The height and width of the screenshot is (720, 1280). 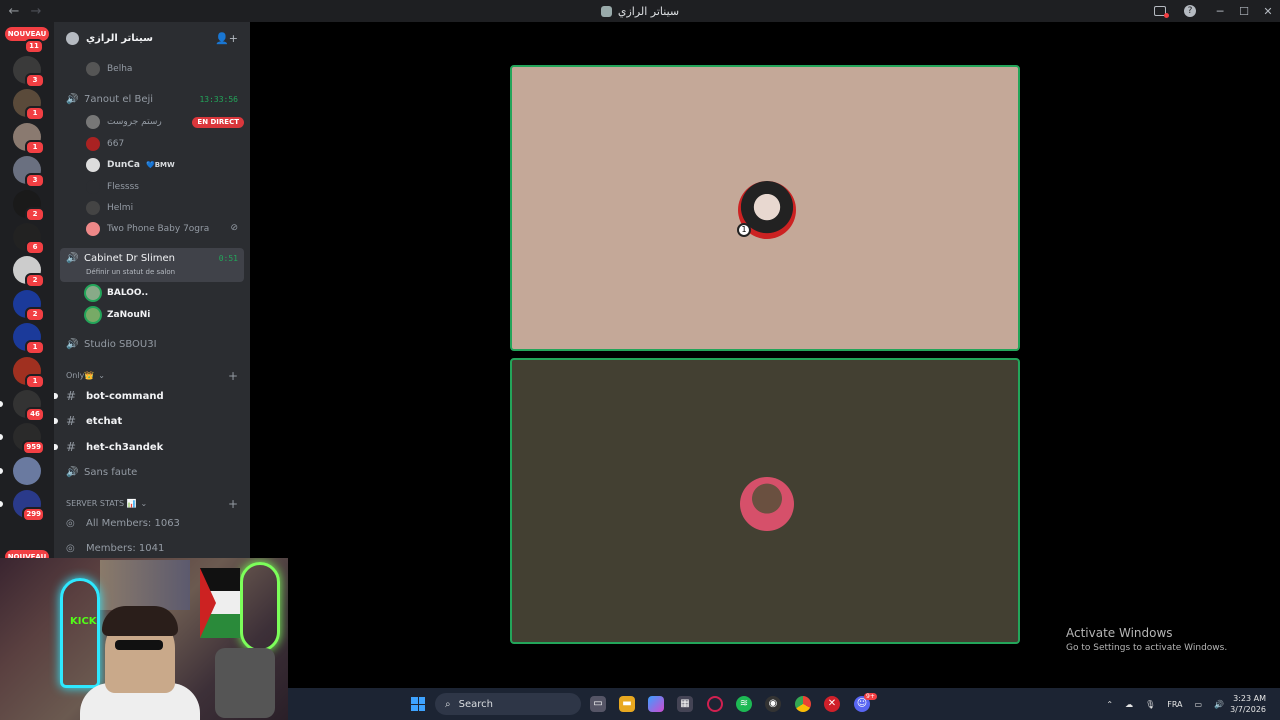 What do you see at coordinates (1129, 704) in the screenshot?
I see `onedrive-icon: ☁` at bounding box center [1129, 704].